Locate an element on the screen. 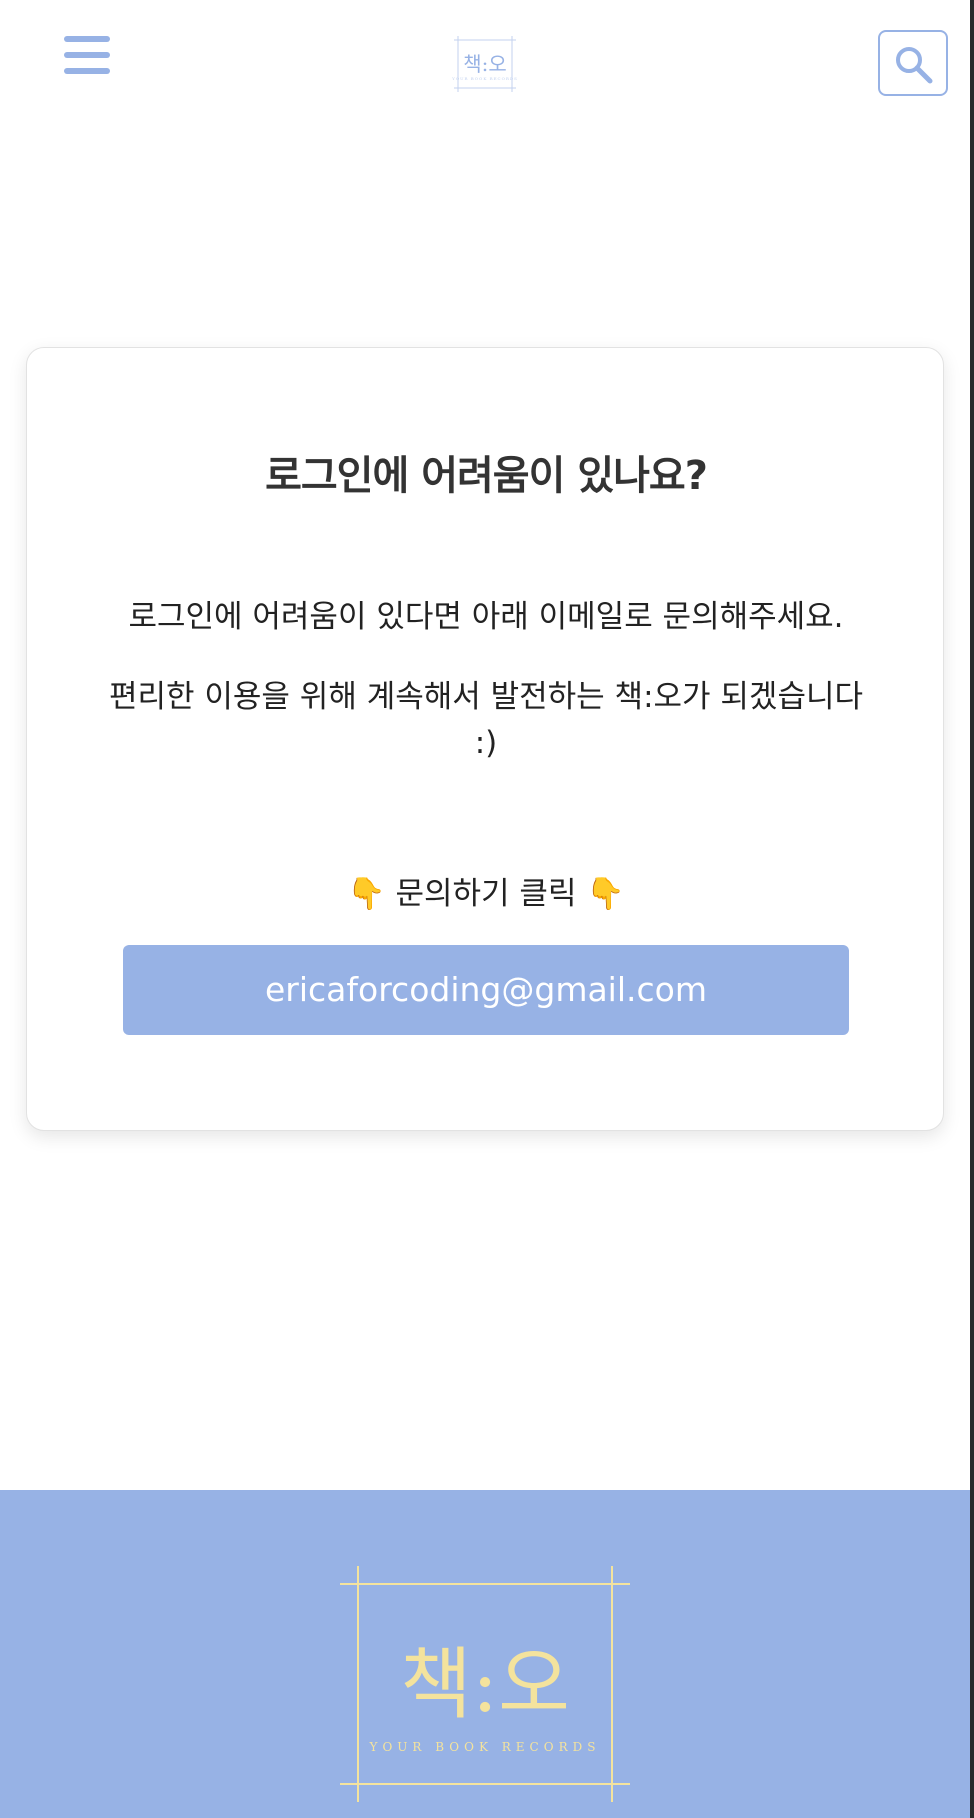 Image resolution: width=974 pixels, height=1818 pixels. header-logo: 책:오 YOUR BOOK RECORDS is located at coordinates (485, 64).